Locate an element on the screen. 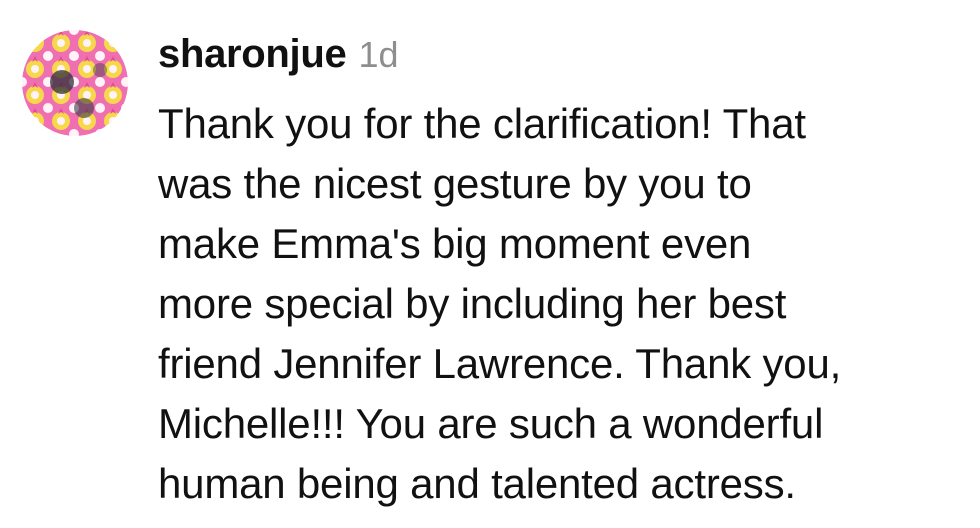 This screenshot has width=980, height=528. avatar is located at coordinates (75, 83).